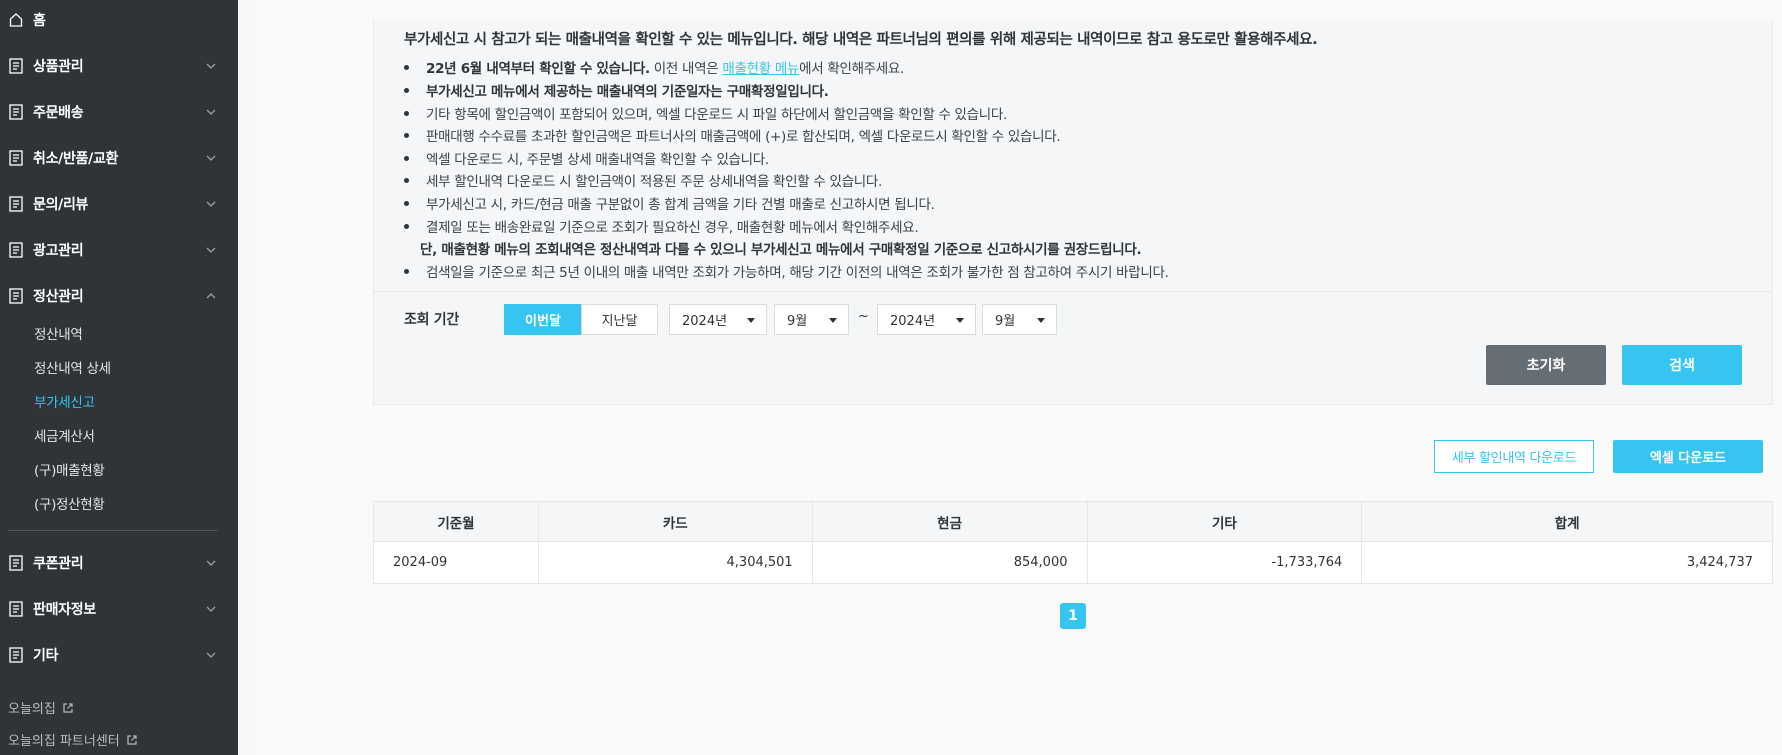 The height and width of the screenshot is (755, 1782). Describe the element at coordinates (718, 319) in the screenshot. I see `from-year-select: 2024년` at that location.